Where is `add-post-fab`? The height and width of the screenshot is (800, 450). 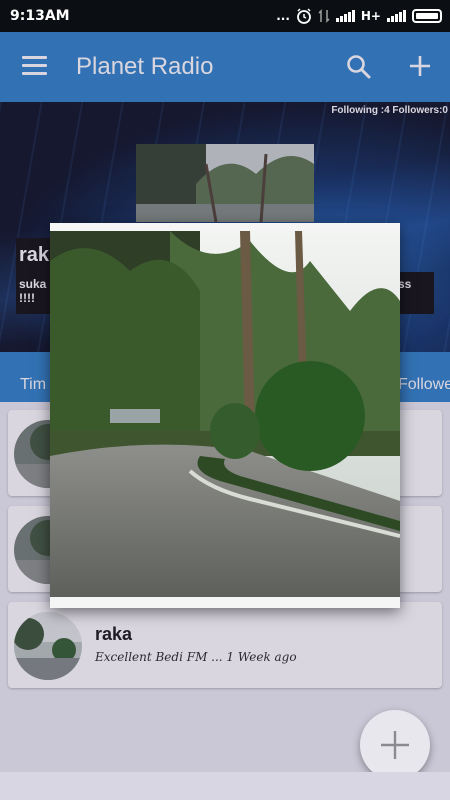
add-post-fab is located at coordinates (395, 745).